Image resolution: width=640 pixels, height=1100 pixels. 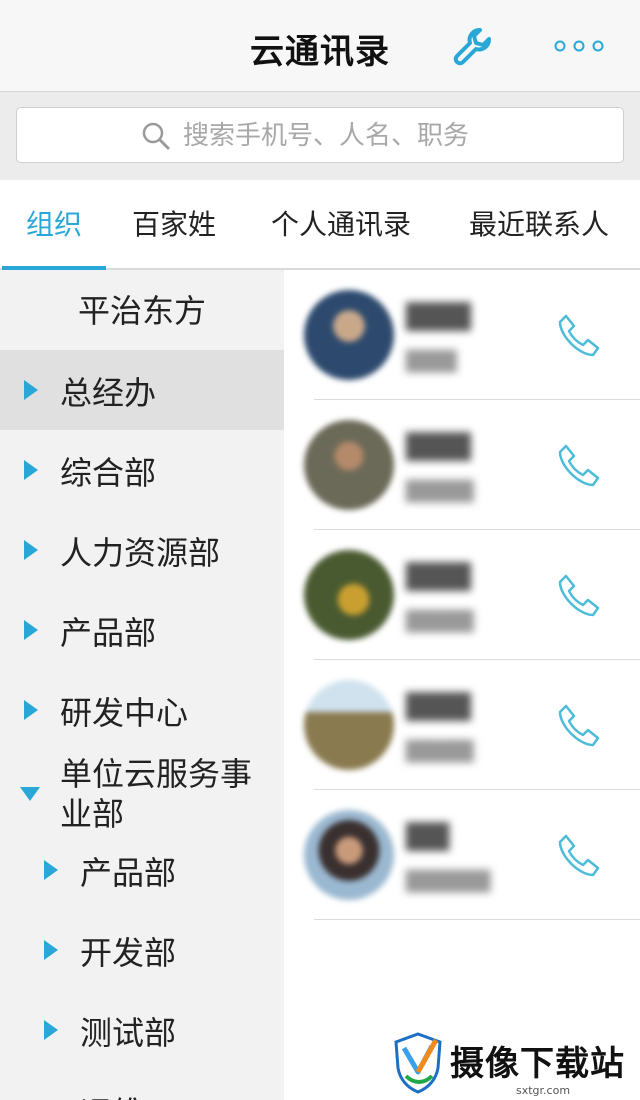 I want to click on sidebar-subitem-testing: 测试部, so click(x=142, y=1030).